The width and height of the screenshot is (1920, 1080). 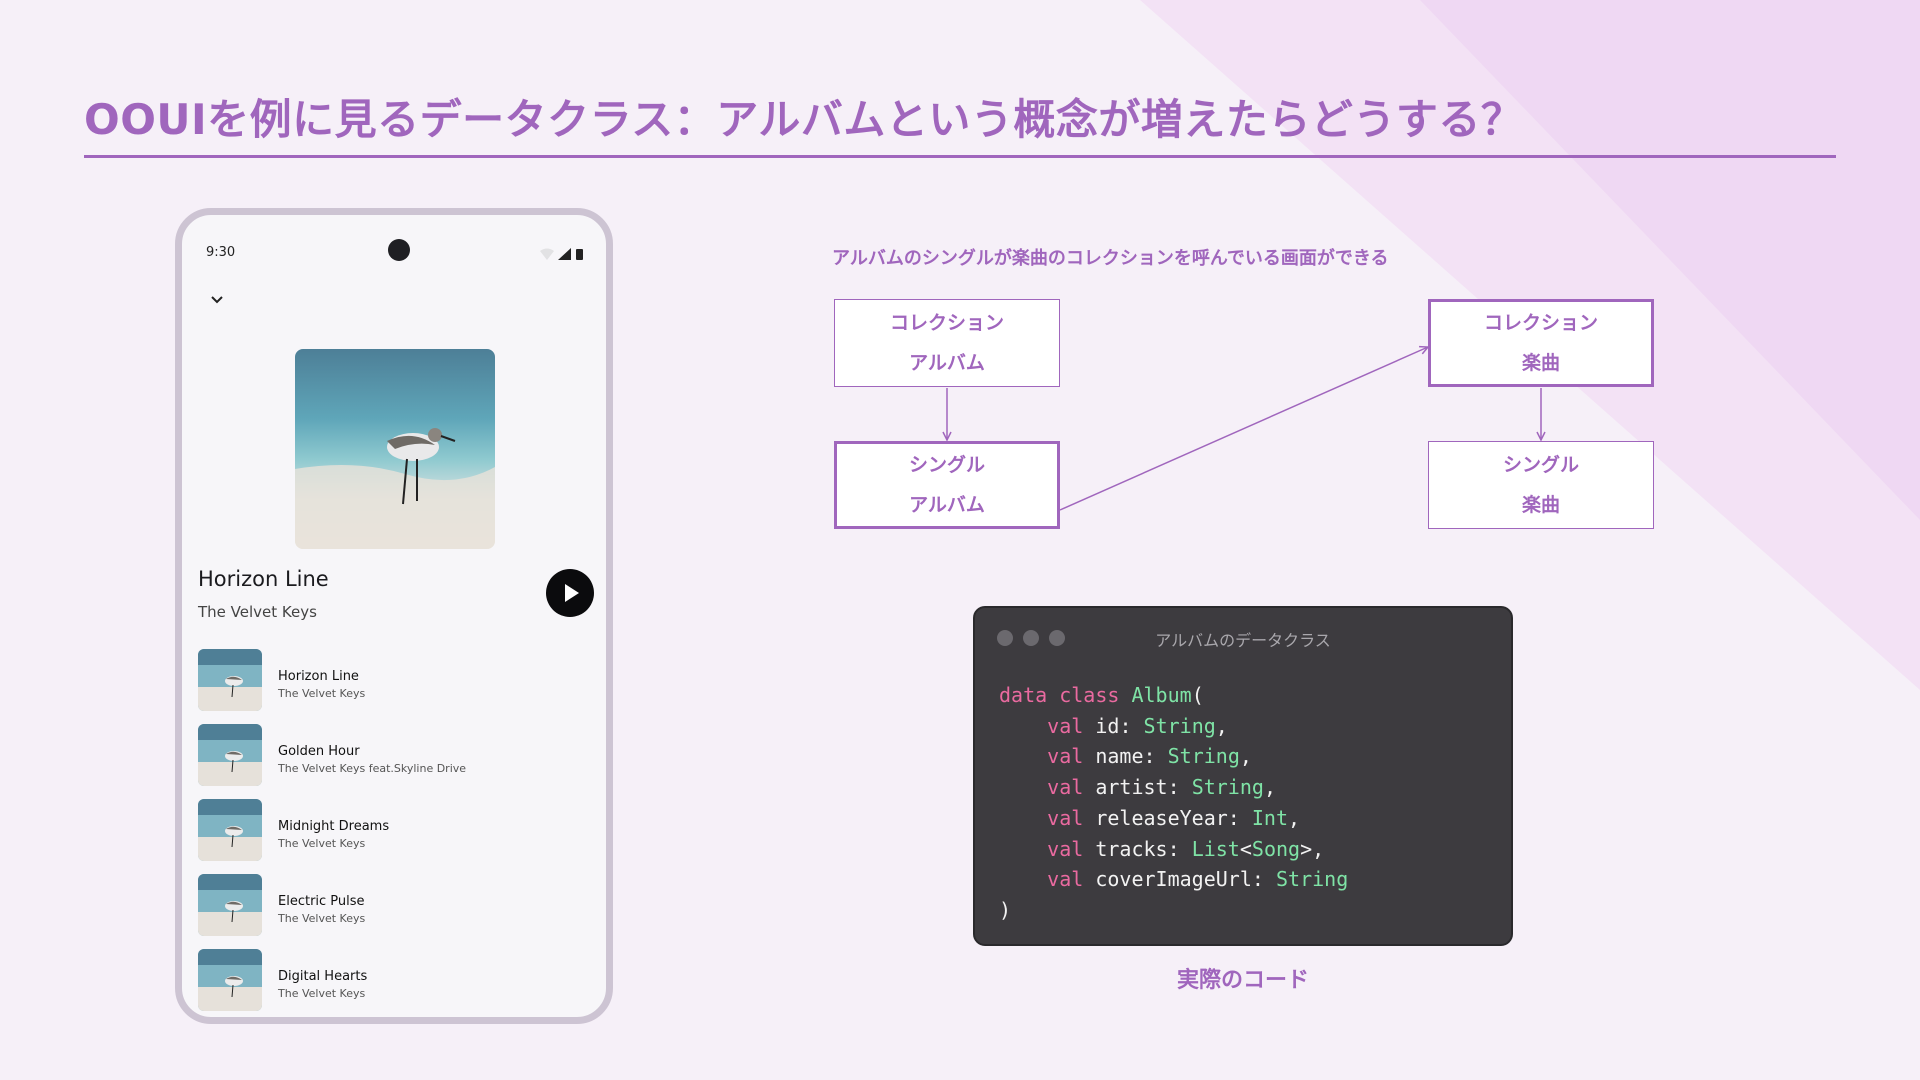 What do you see at coordinates (318, 676) in the screenshot?
I see `song-title: Horizon Line` at bounding box center [318, 676].